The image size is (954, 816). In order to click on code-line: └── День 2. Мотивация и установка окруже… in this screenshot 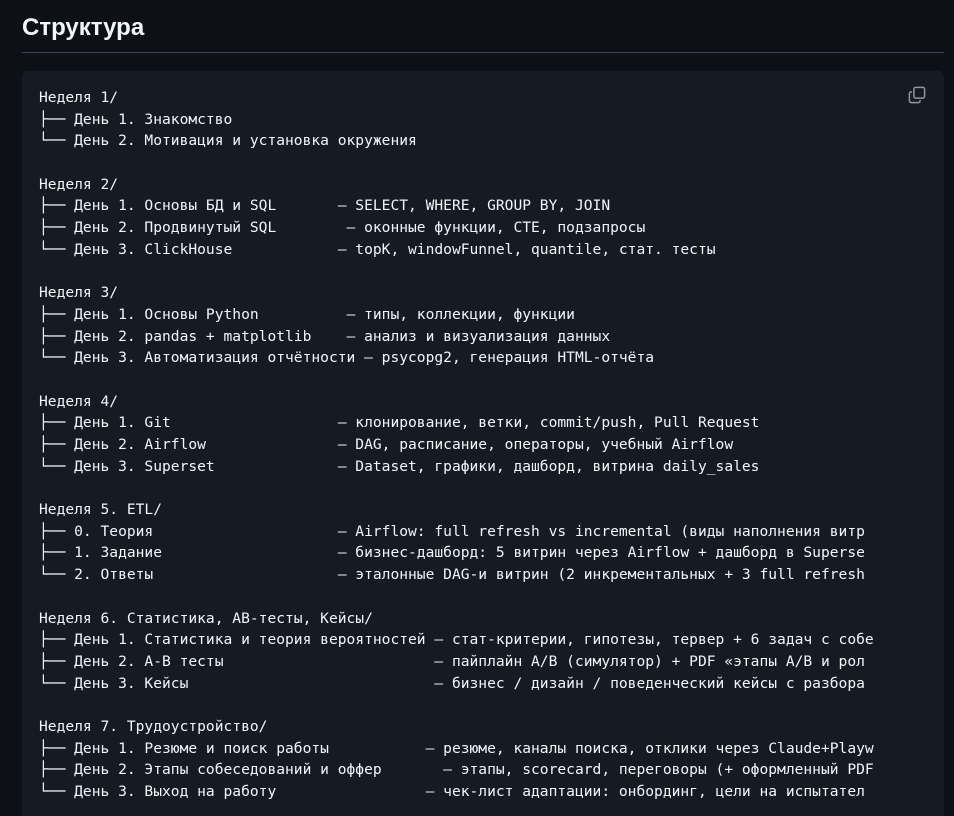, I will do `click(228, 141)`.